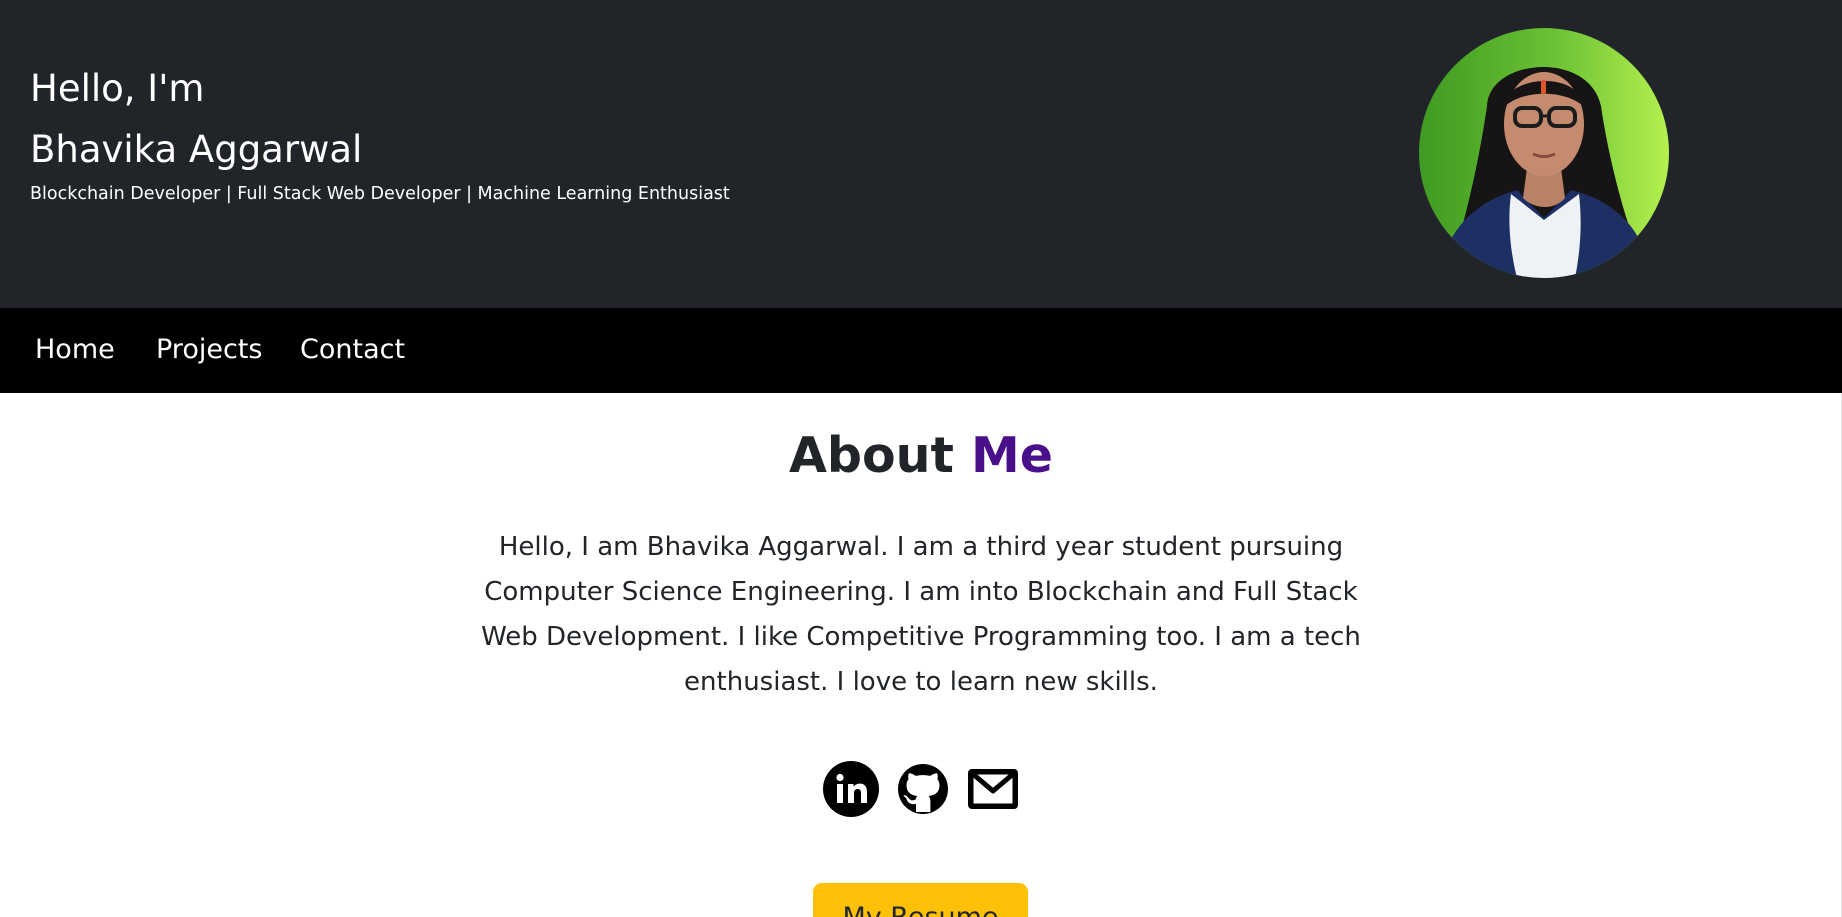 This screenshot has height=917, width=1842. I want to click on linkedin-icon, so click(851, 789).